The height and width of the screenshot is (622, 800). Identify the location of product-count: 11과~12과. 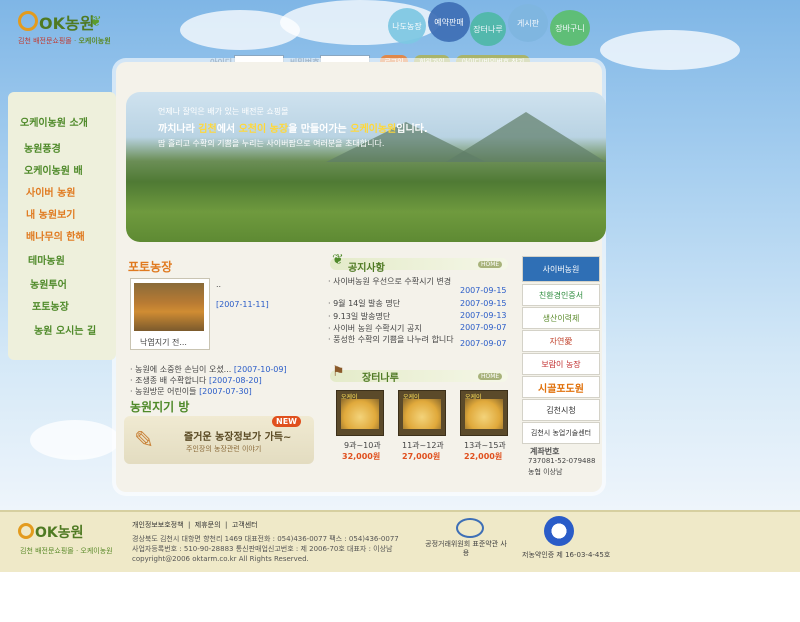
(423, 445).